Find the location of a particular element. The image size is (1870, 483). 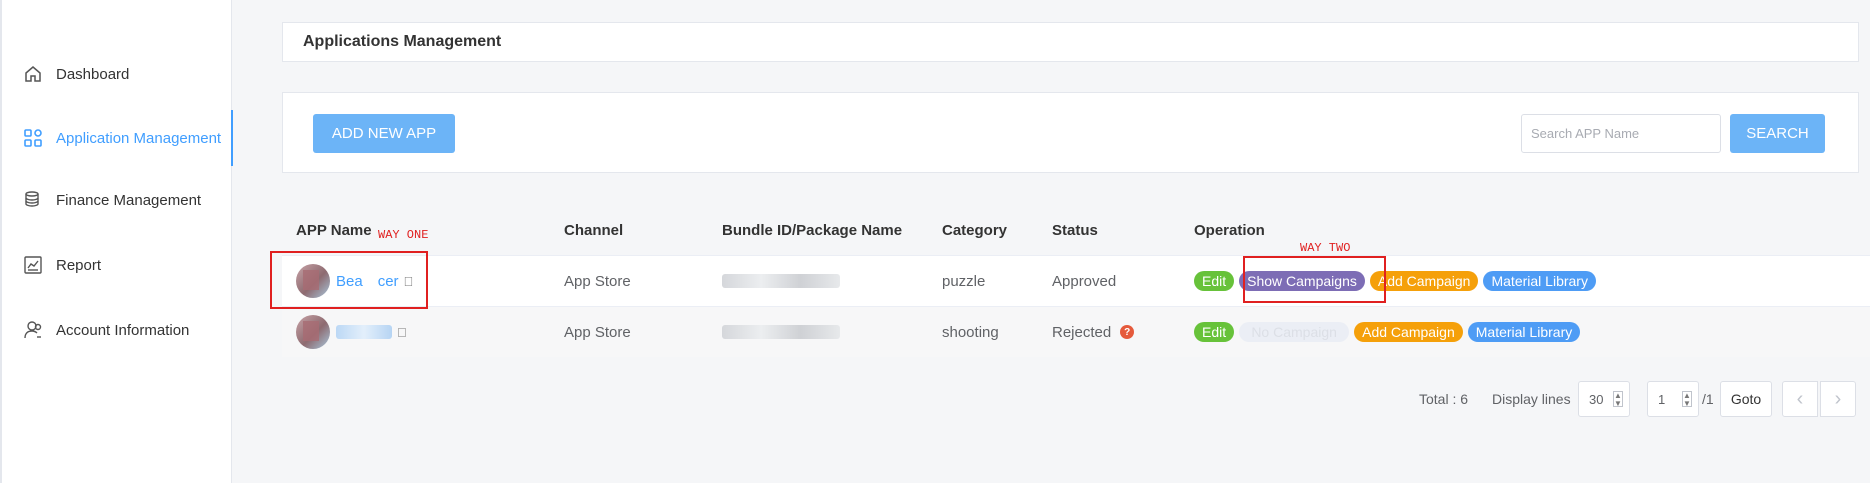

sidebar-item-label: Finance Management is located at coordinates (129, 200).